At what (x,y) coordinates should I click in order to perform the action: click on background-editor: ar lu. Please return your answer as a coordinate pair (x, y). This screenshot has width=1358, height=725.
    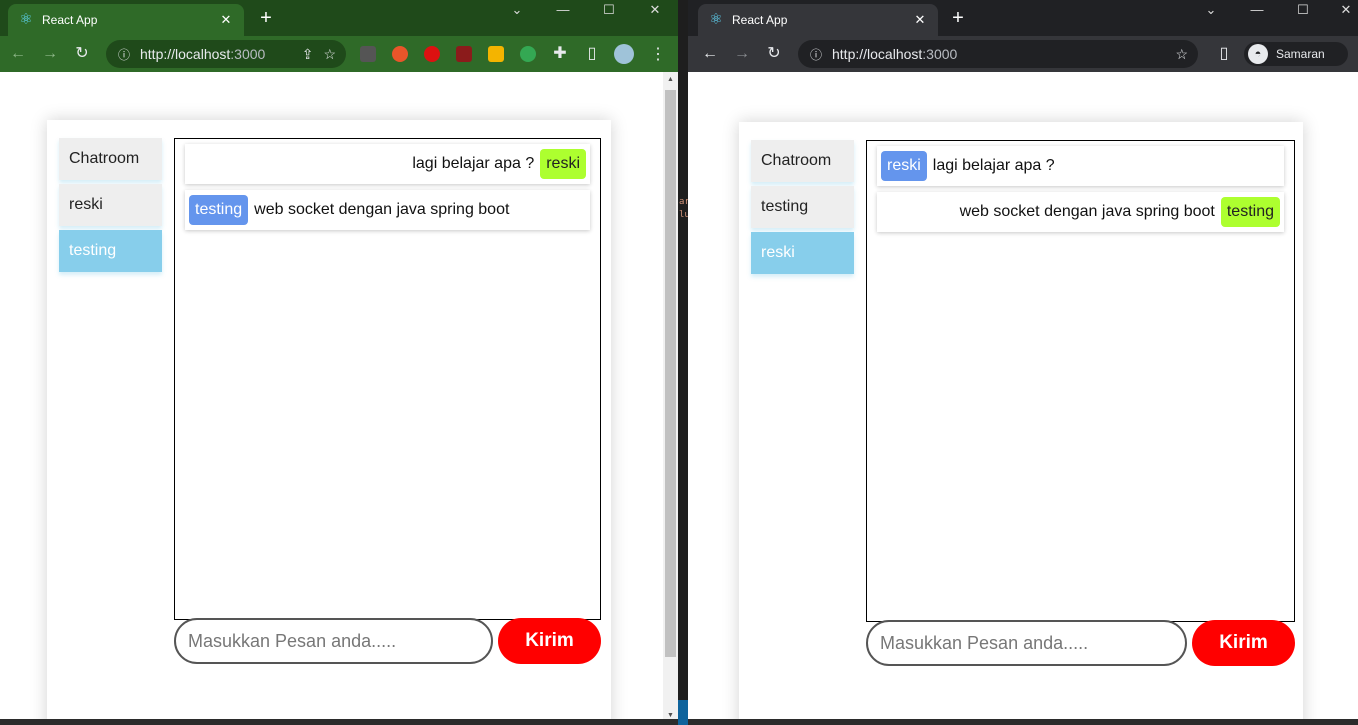
    Looking at the image, I should click on (684, 362).